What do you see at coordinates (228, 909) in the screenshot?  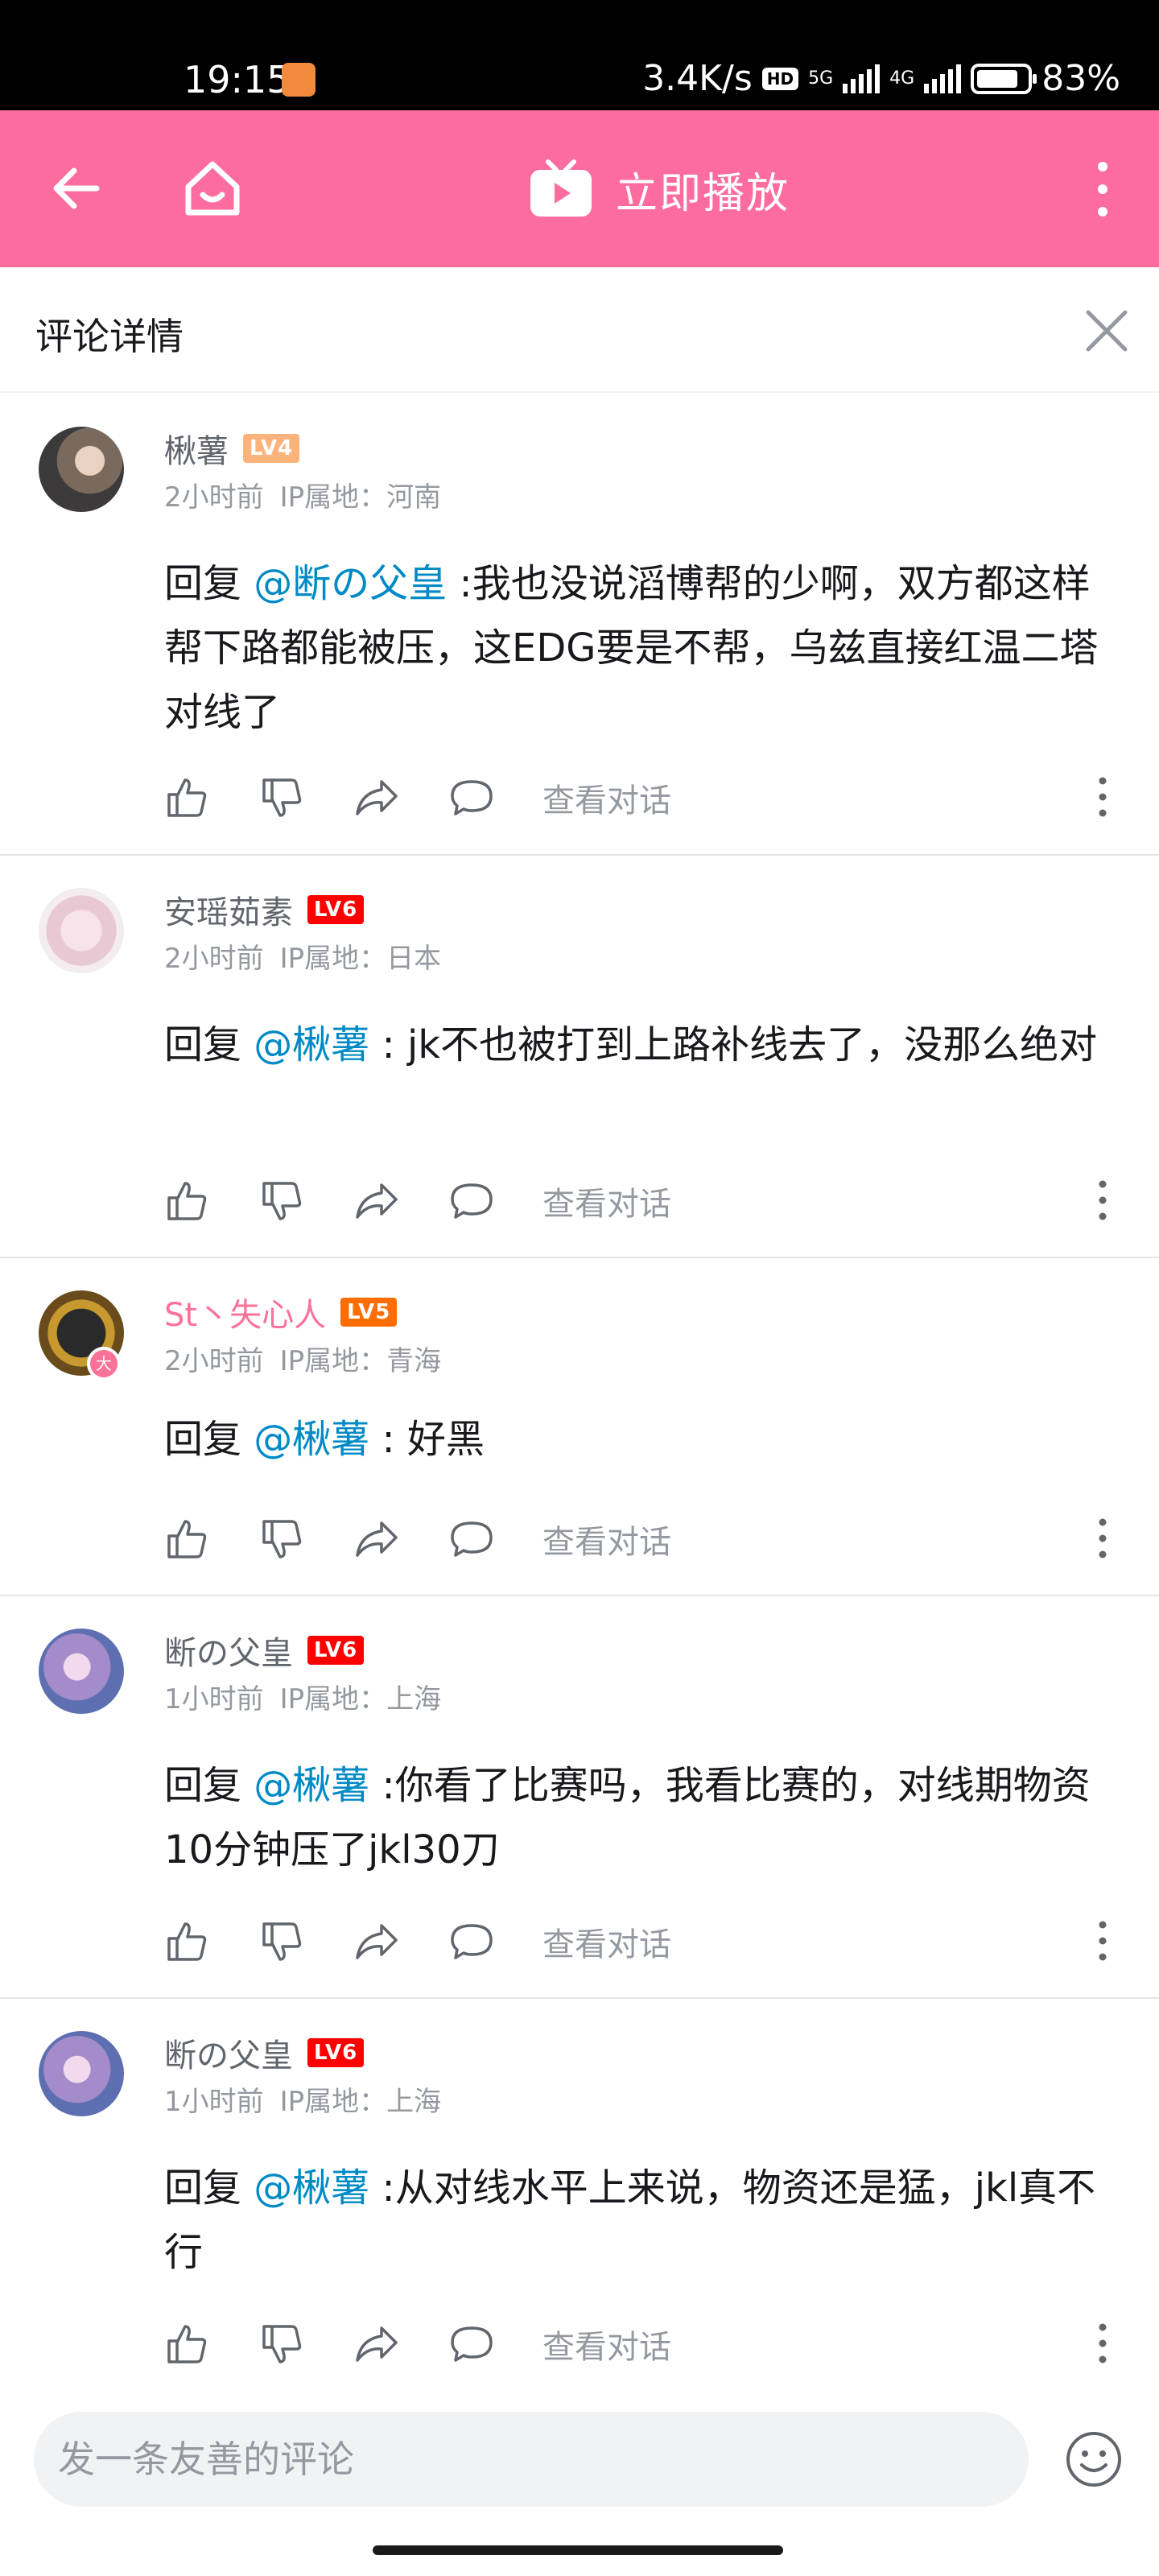 I see `username: 安瑶茹素` at bounding box center [228, 909].